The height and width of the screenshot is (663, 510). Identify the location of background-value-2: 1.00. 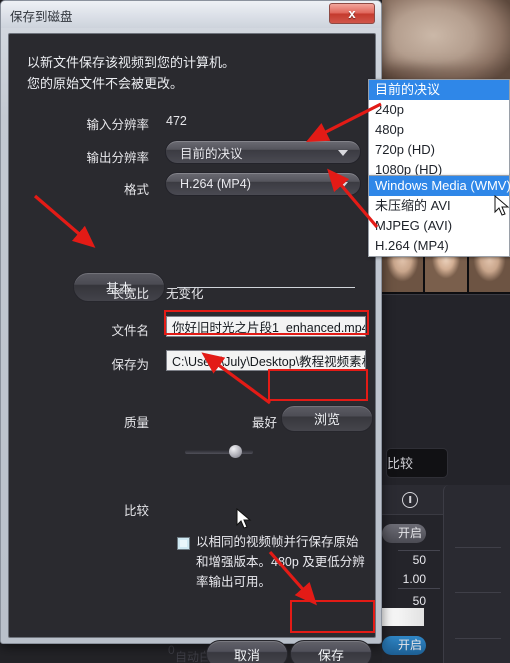
(414, 579).